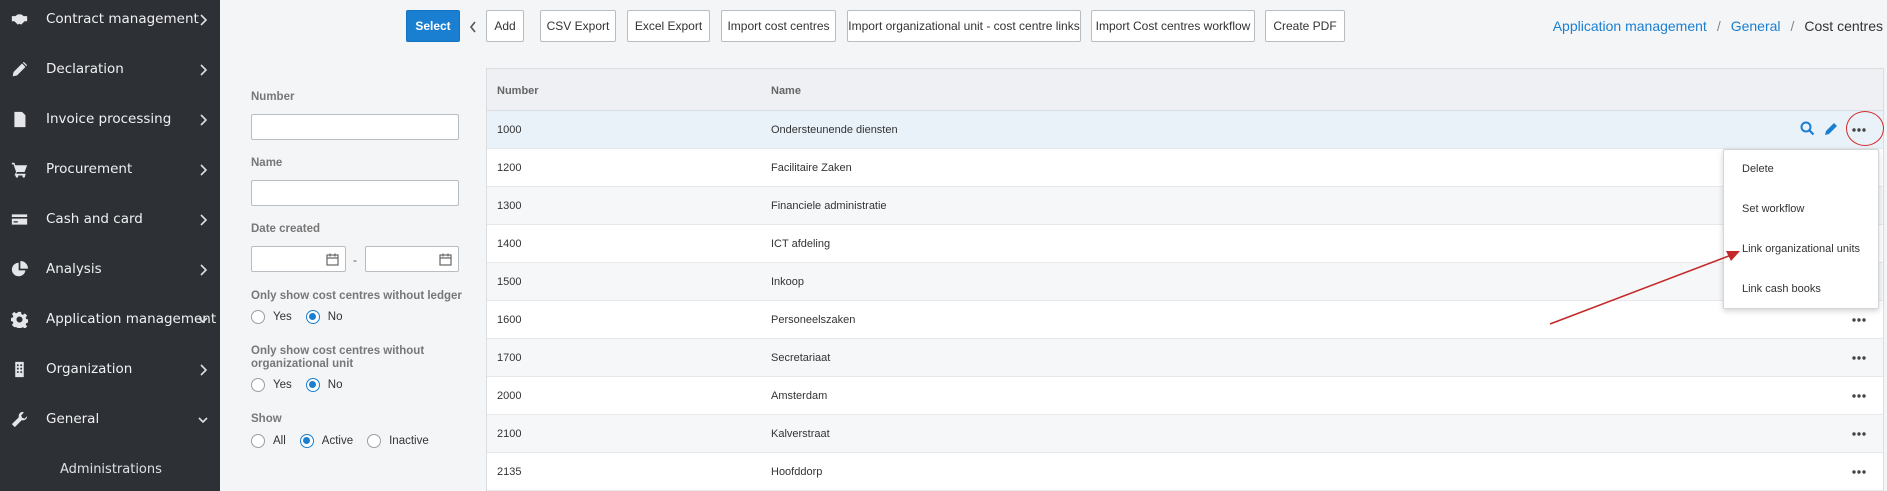 This screenshot has height=491, width=1887. I want to click on table-row: 1400 ICT afdeling, so click(1185, 244).